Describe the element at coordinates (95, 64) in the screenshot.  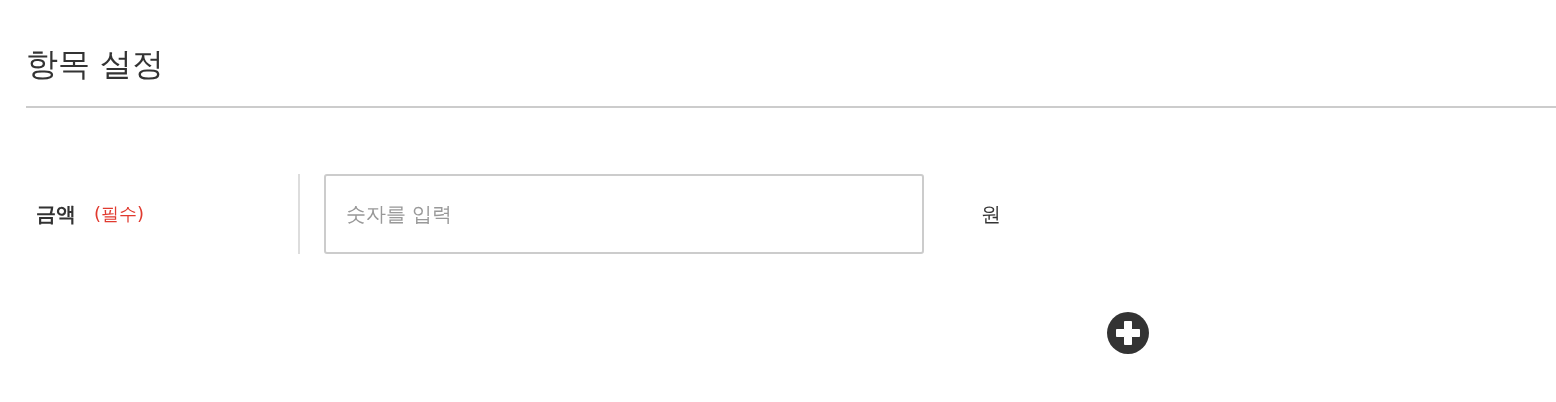
I see `section-title: 항목 설정` at that location.